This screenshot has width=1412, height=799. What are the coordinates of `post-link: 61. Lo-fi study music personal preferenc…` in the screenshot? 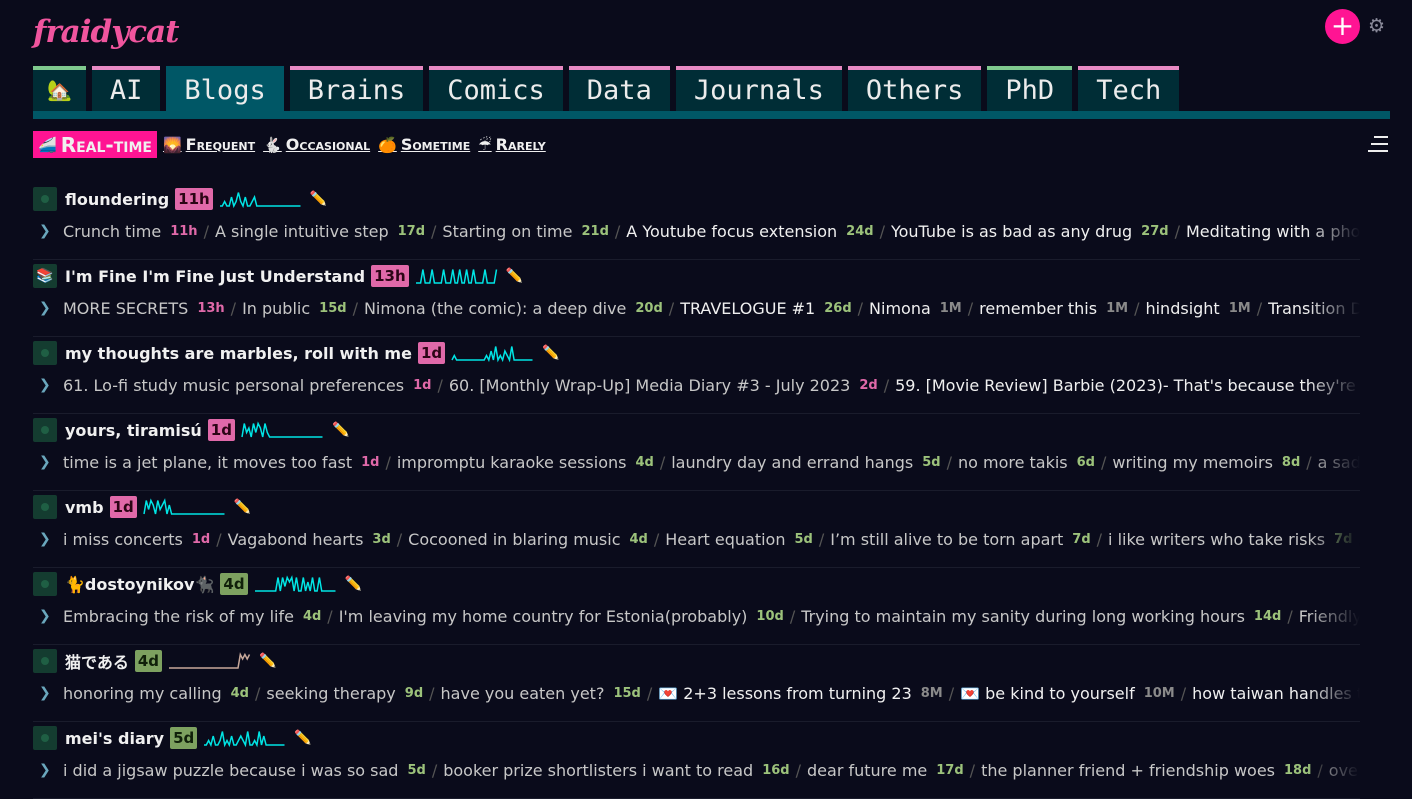 It's located at (233, 385).